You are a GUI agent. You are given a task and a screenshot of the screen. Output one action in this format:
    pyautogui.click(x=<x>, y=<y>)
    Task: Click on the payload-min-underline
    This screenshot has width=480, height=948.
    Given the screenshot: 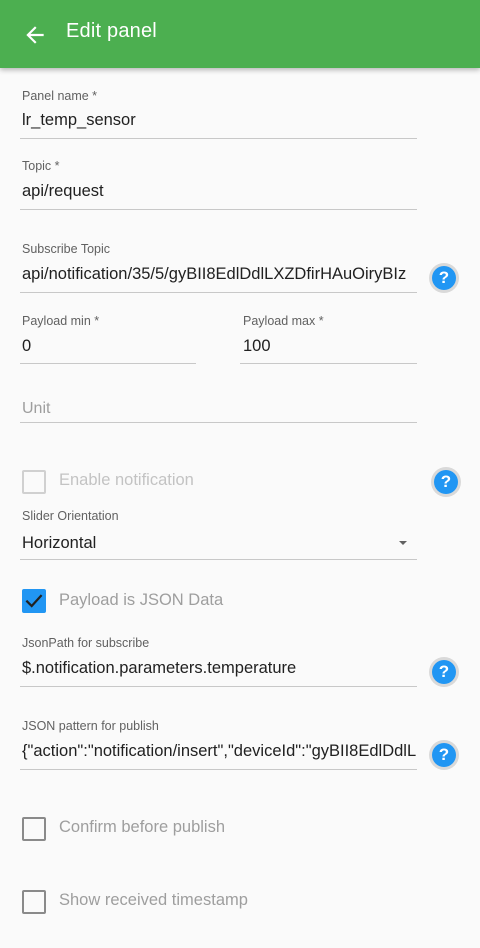 What is the action you would take?
    pyautogui.click(x=108, y=363)
    